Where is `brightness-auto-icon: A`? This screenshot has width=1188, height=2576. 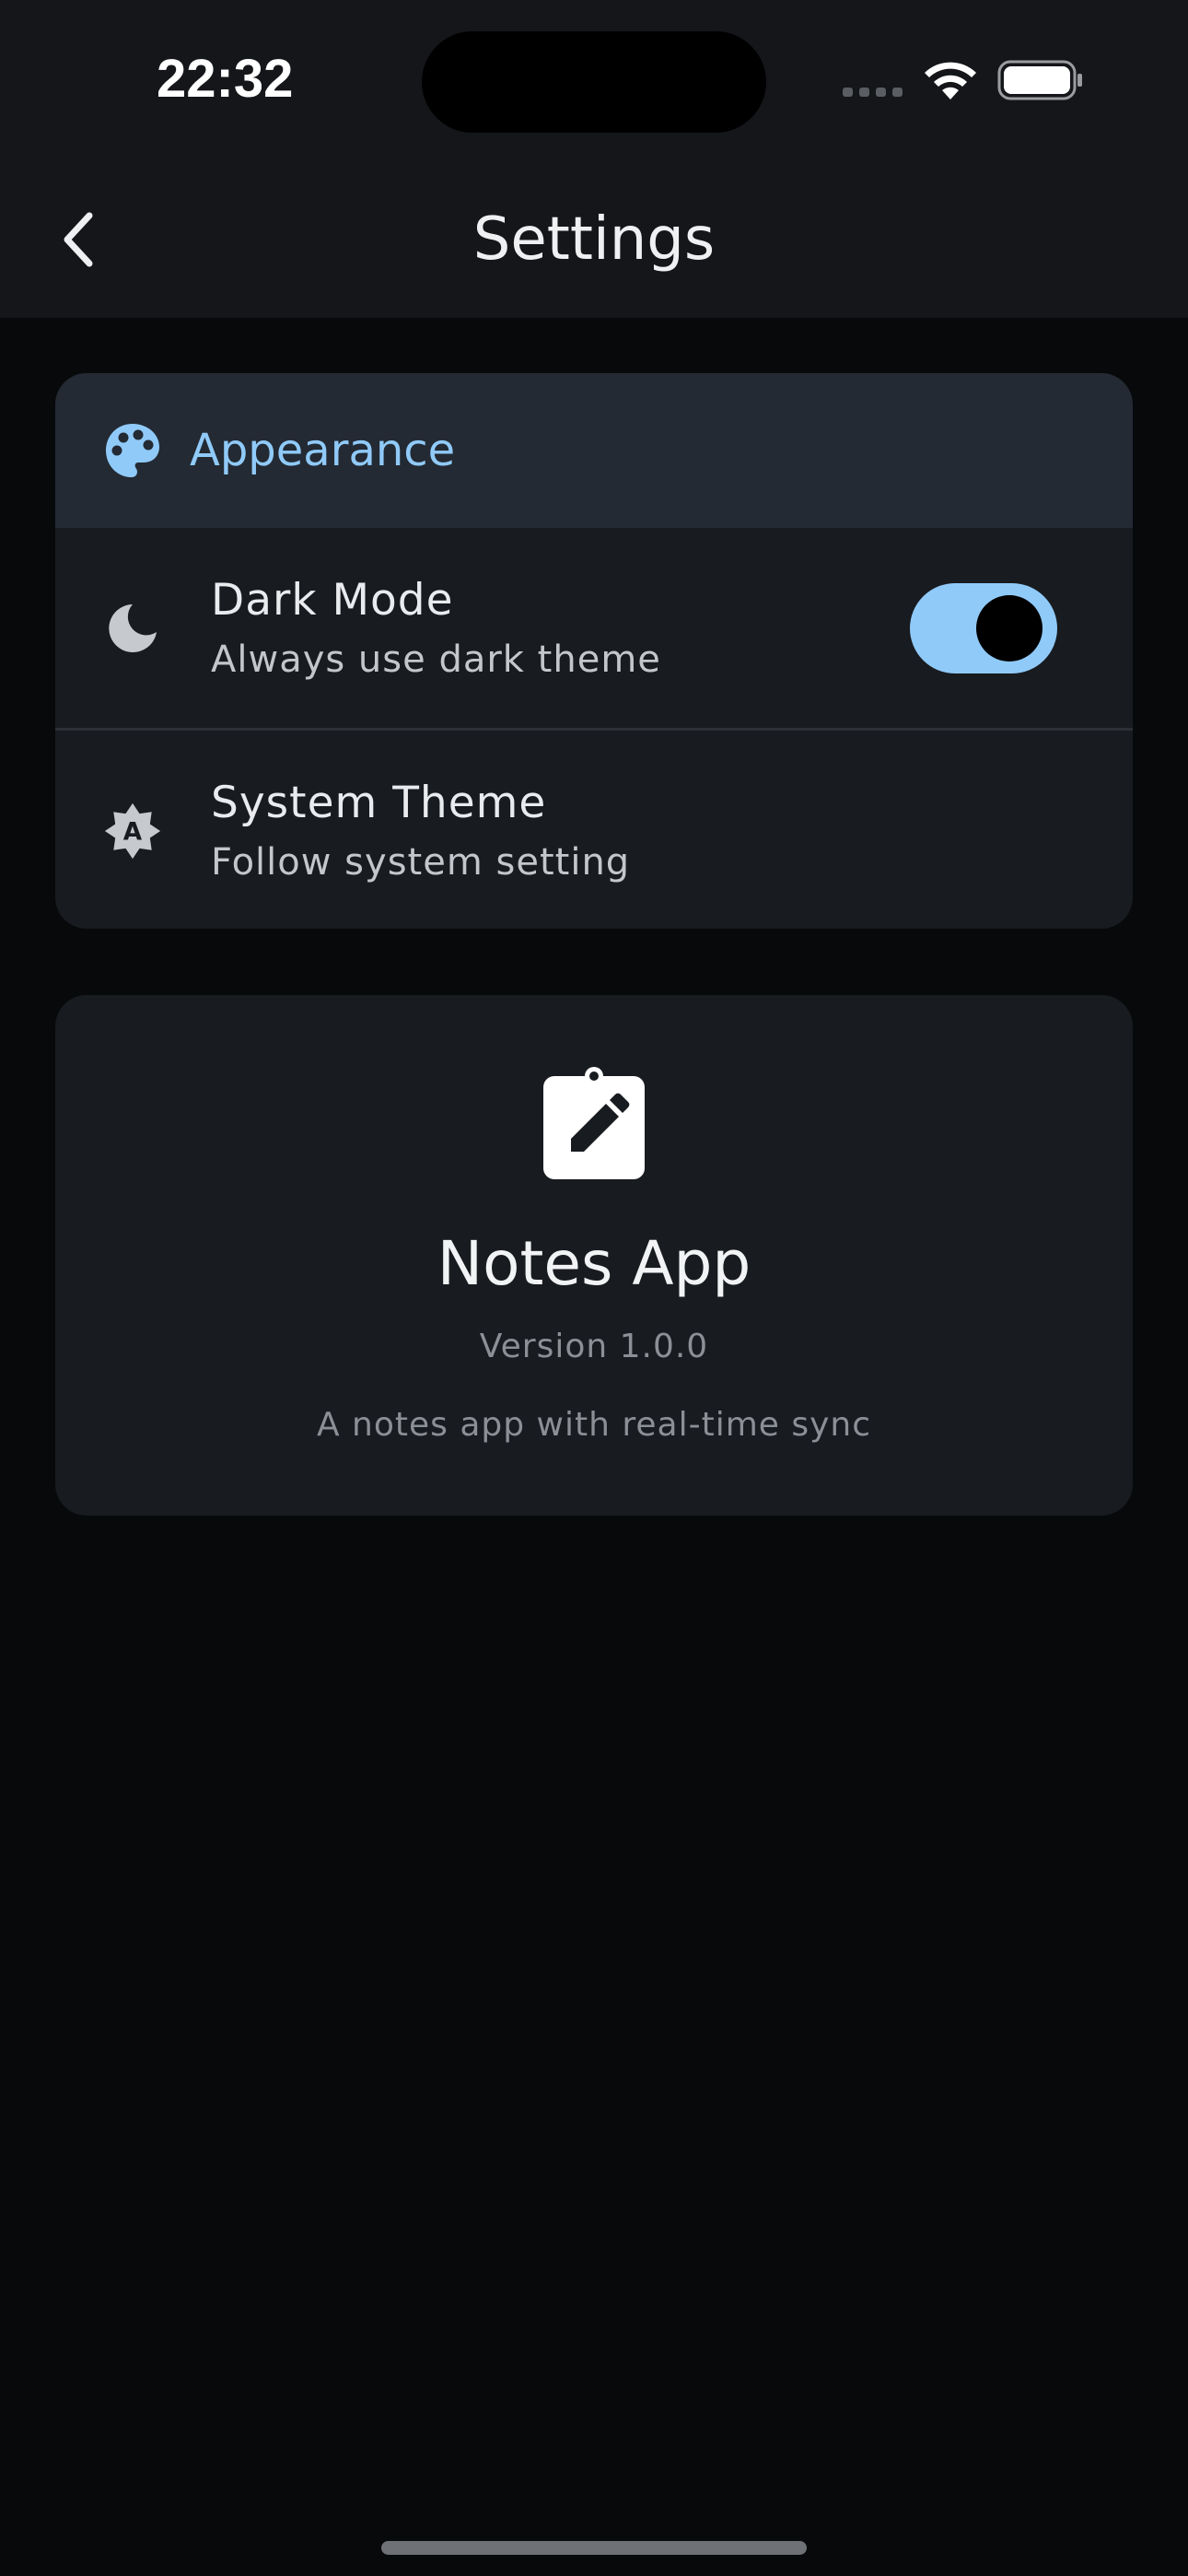 brightness-auto-icon: A is located at coordinates (132, 831).